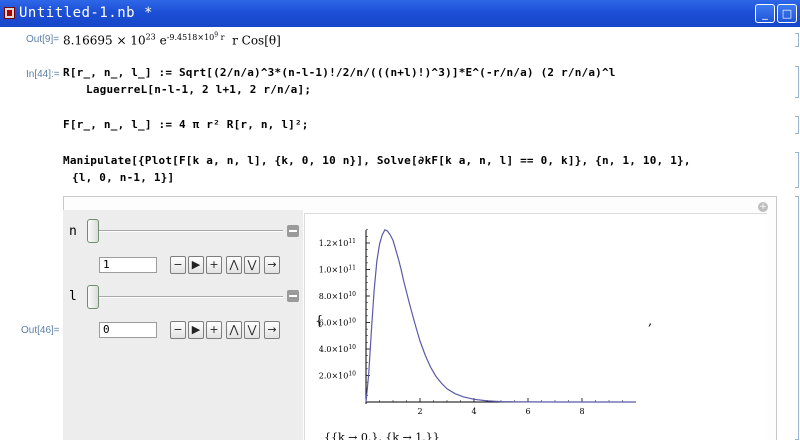  Describe the element at coordinates (234, 330) in the screenshot. I see `l-faster-button: ⋀` at that location.